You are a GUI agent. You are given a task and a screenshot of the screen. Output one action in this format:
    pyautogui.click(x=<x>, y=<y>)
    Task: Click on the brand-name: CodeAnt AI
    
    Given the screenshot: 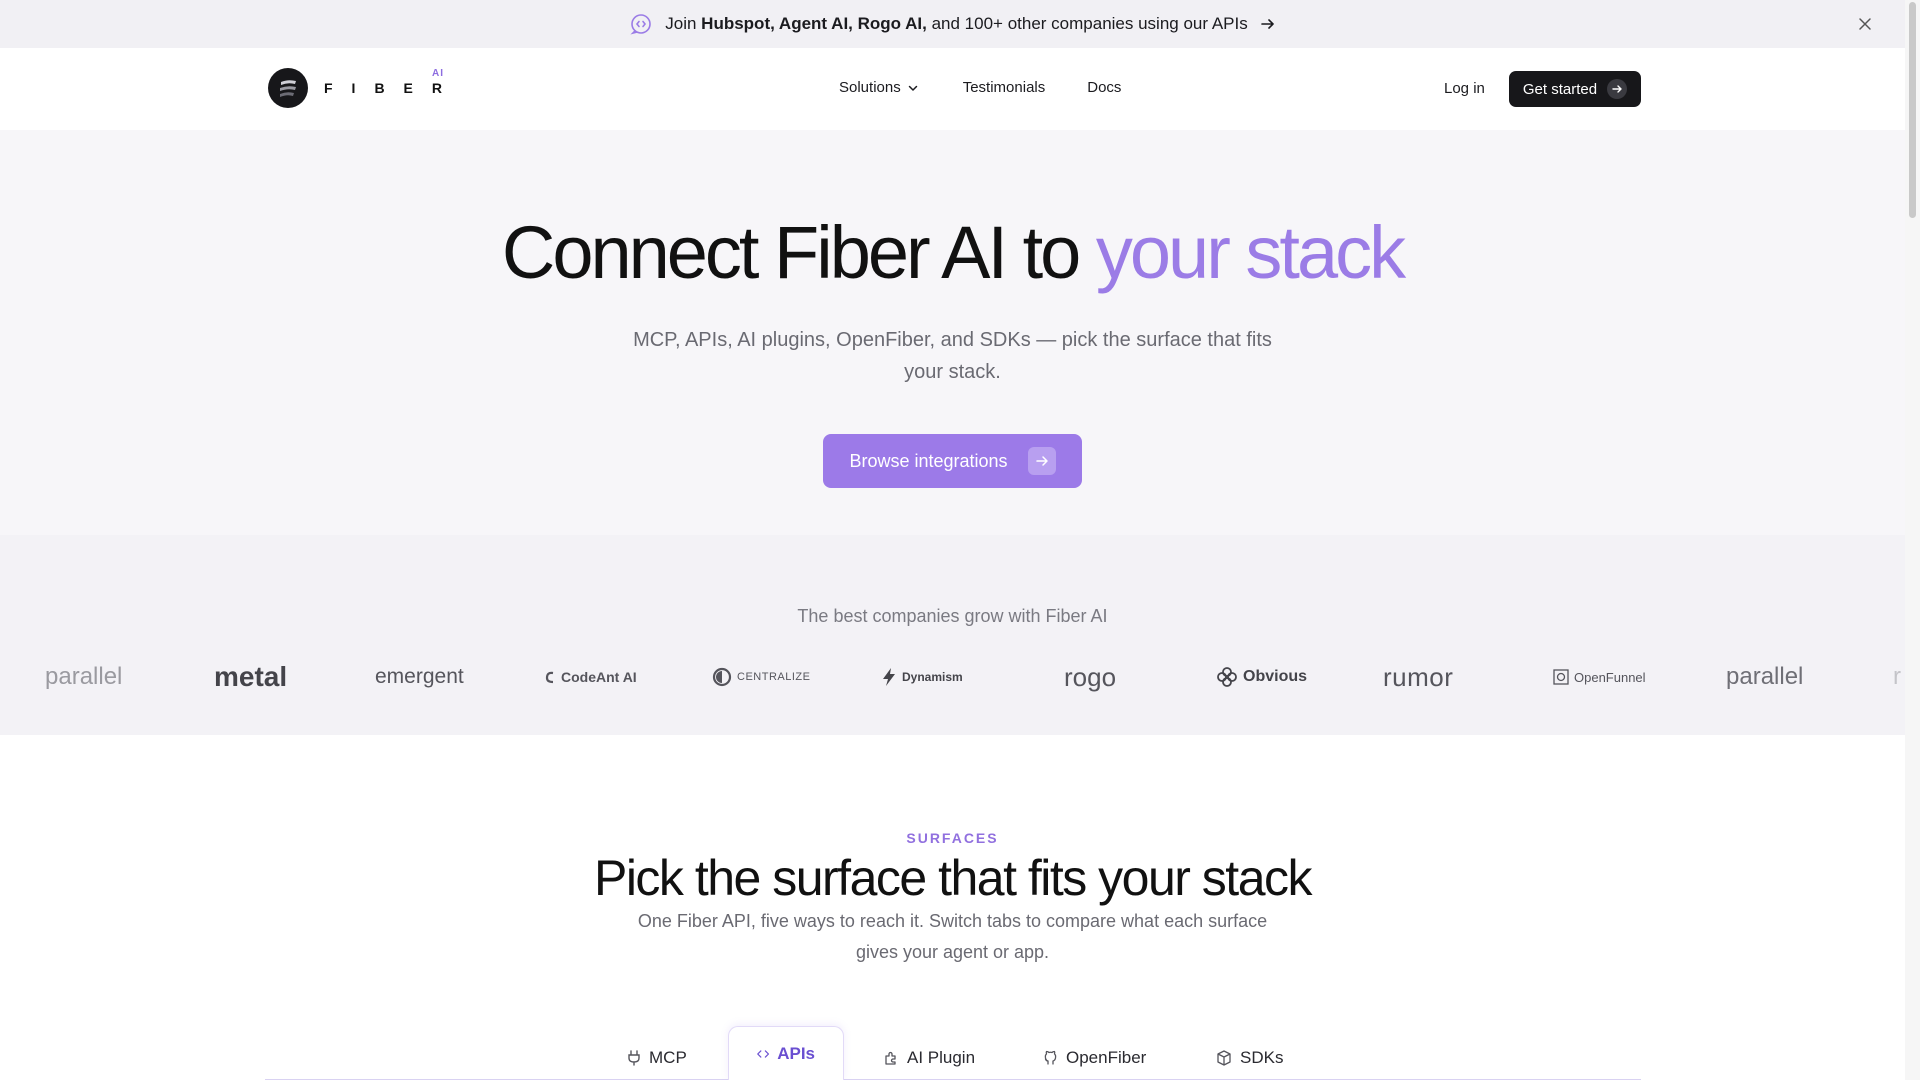 What is the action you would take?
    pyautogui.click(x=599, y=677)
    